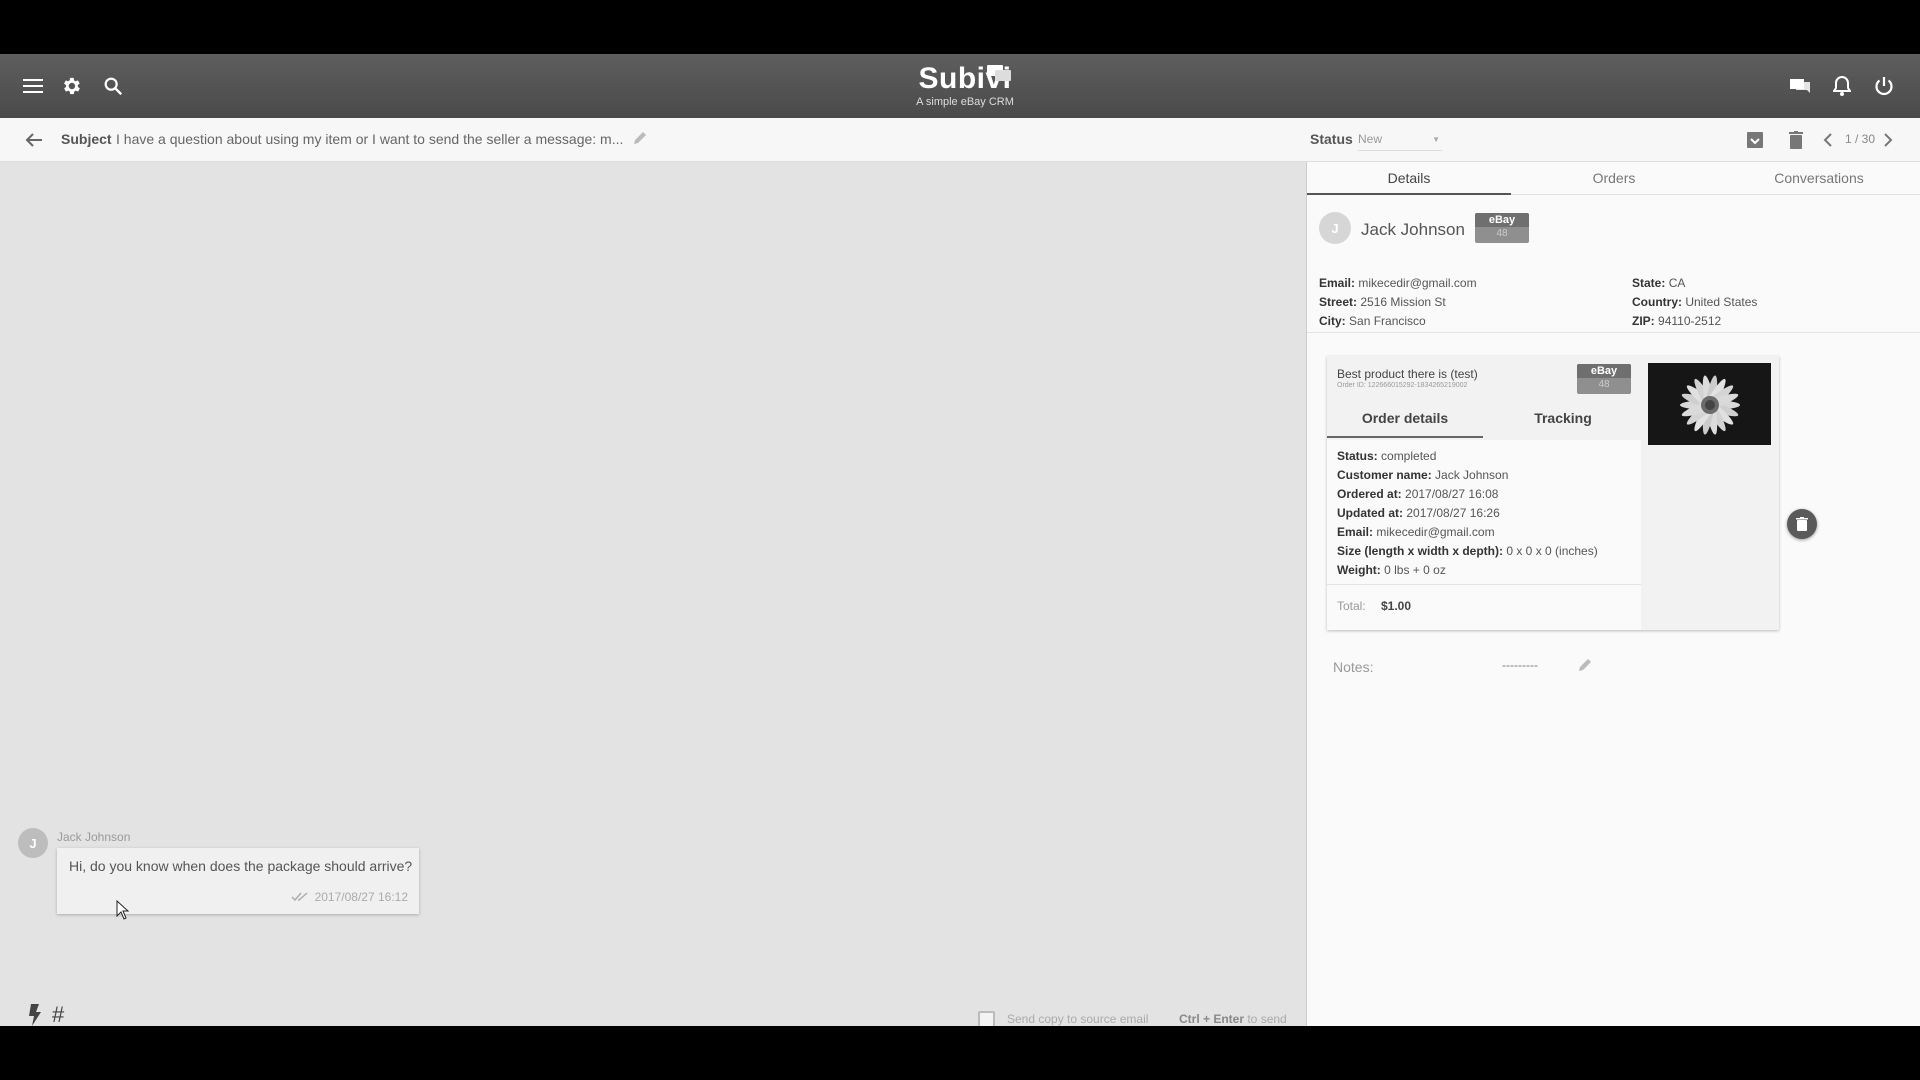 The width and height of the screenshot is (1920, 1080). What do you see at coordinates (34, 140) in the screenshot?
I see `back-arrow-icon` at bounding box center [34, 140].